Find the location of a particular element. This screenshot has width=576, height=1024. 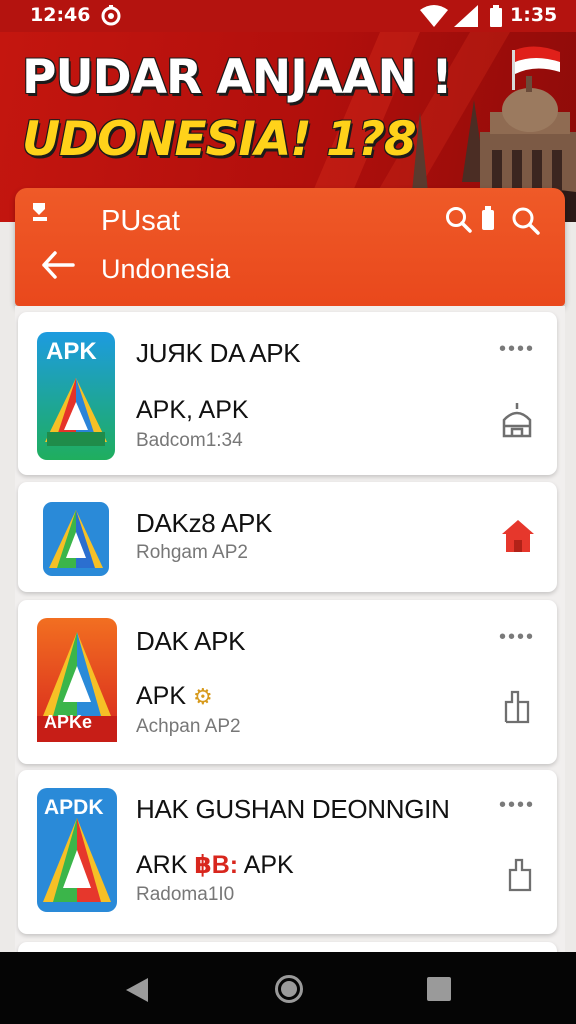

app-subtitle: APK, APK is located at coordinates (192, 410).